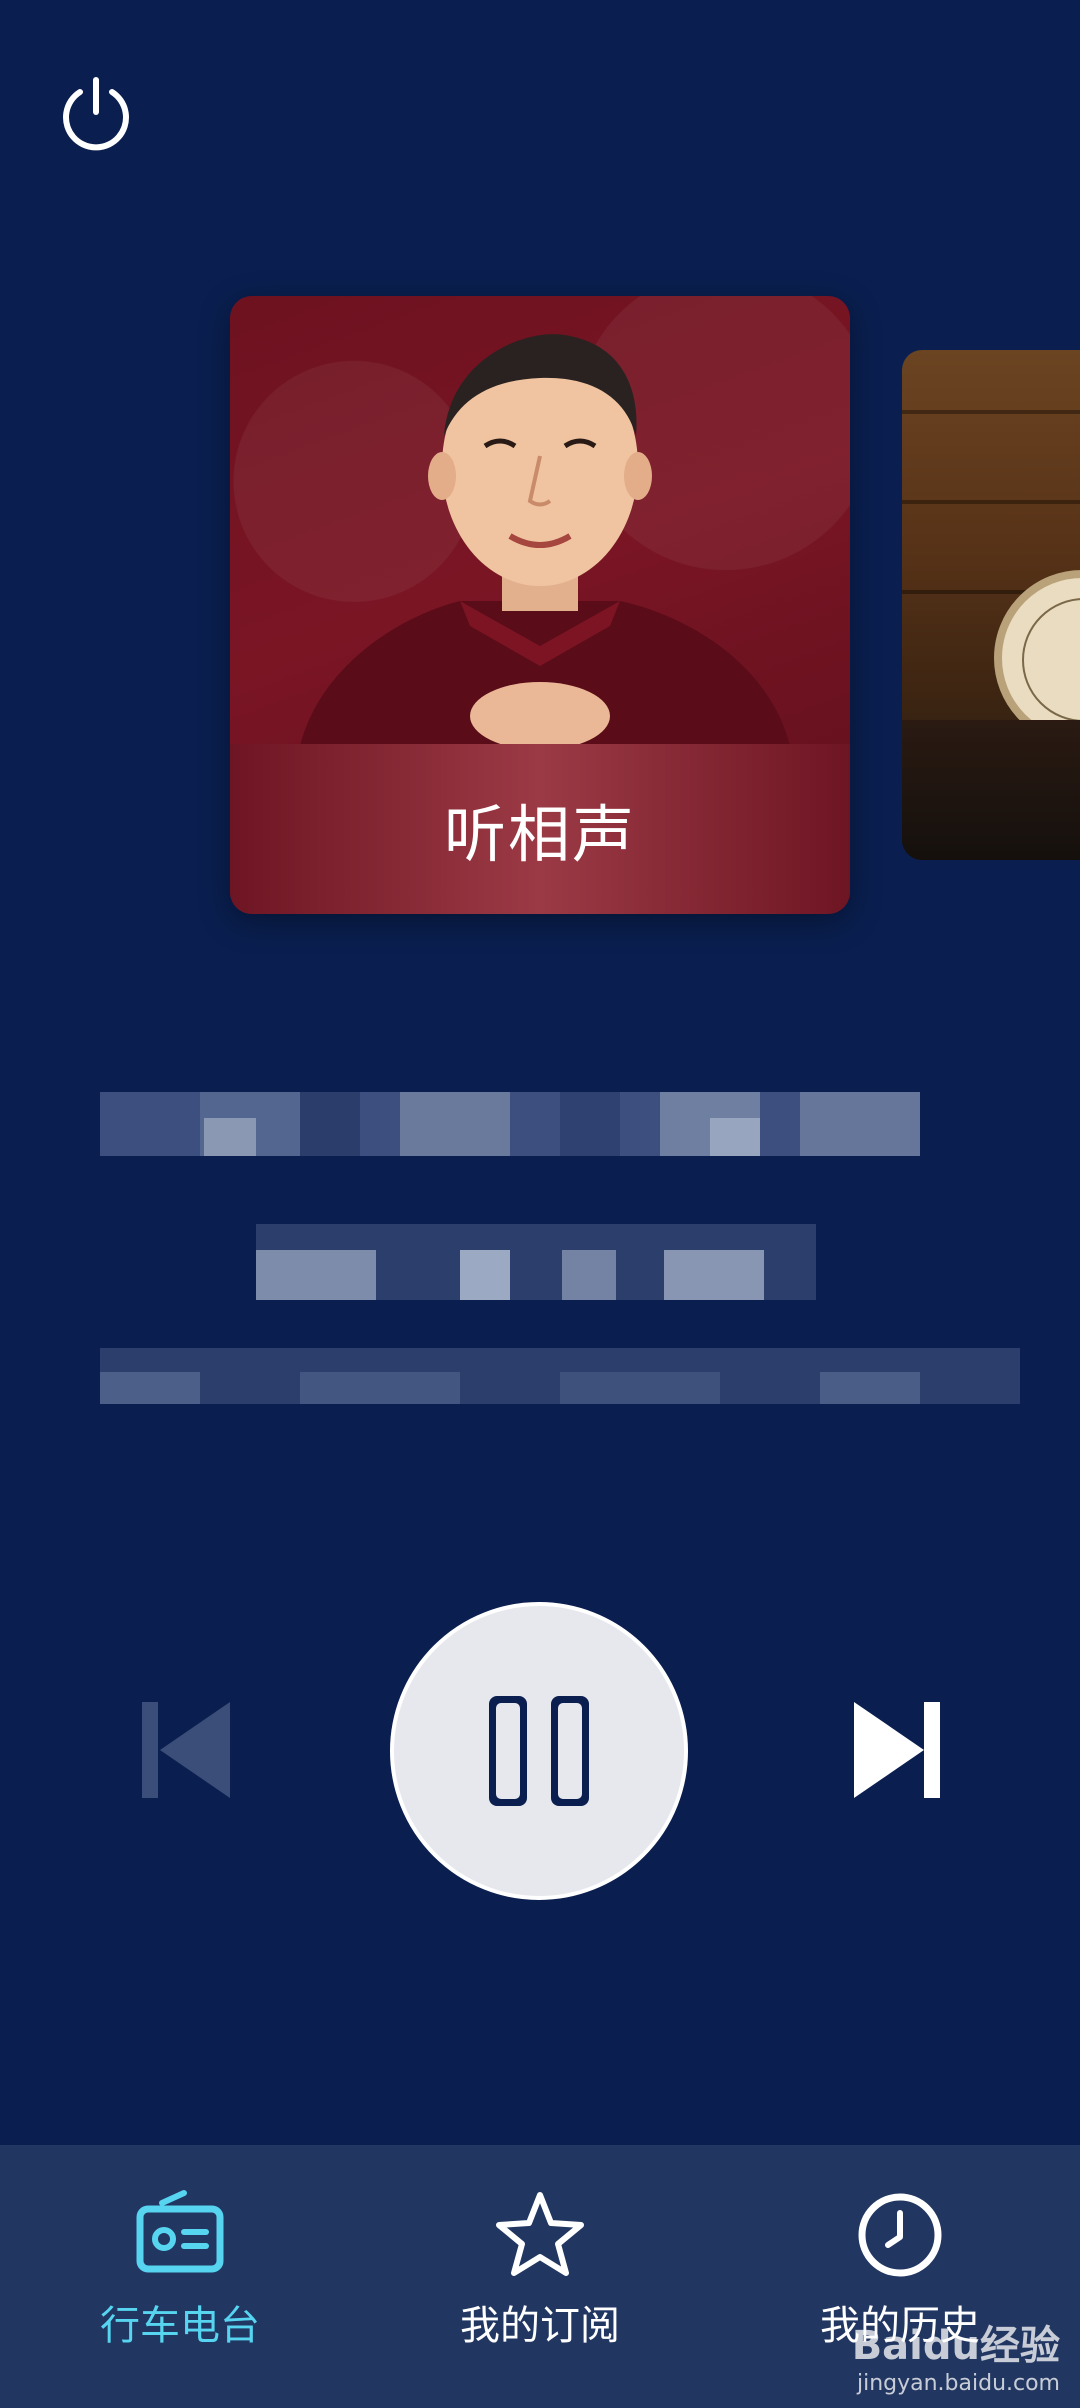  What do you see at coordinates (900, 2235) in the screenshot?
I see `clock-icon` at bounding box center [900, 2235].